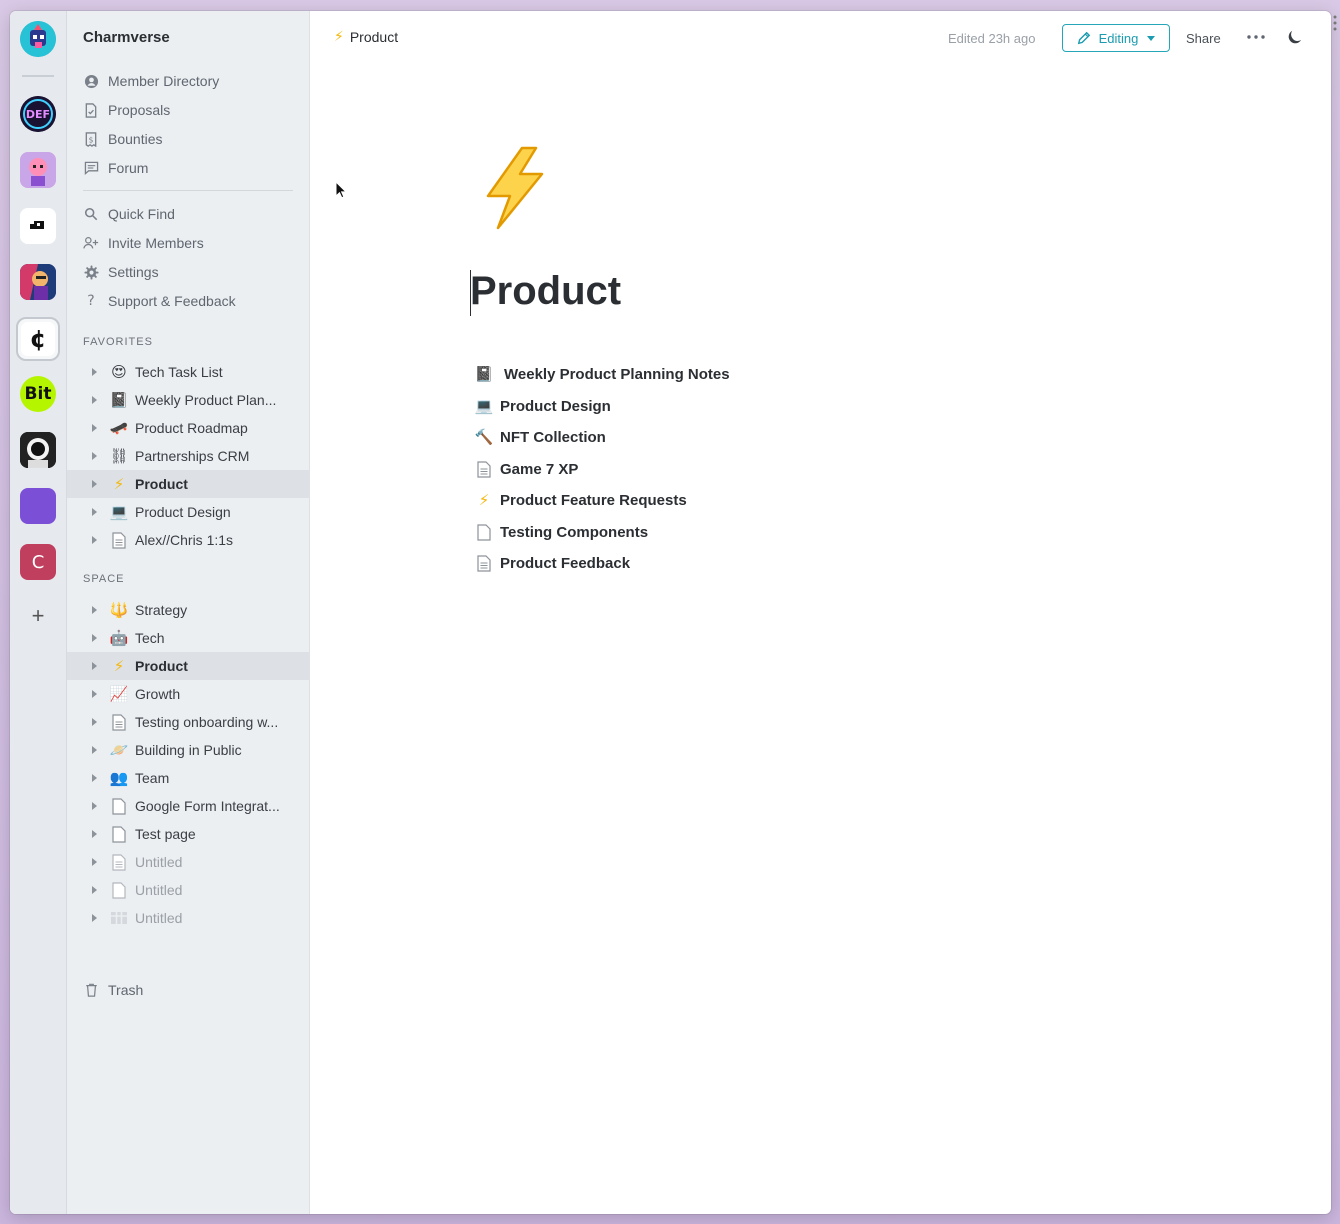  I want to click on space-avatar-art, so click(38, 282).